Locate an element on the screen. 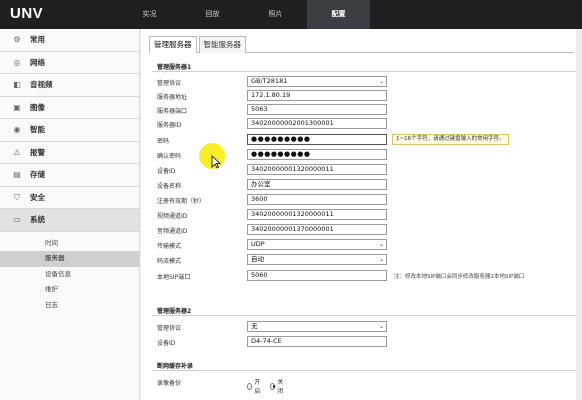 This screenshot has height=400, width=582. tab-config: 配置 is located at coordinates (338, 14).